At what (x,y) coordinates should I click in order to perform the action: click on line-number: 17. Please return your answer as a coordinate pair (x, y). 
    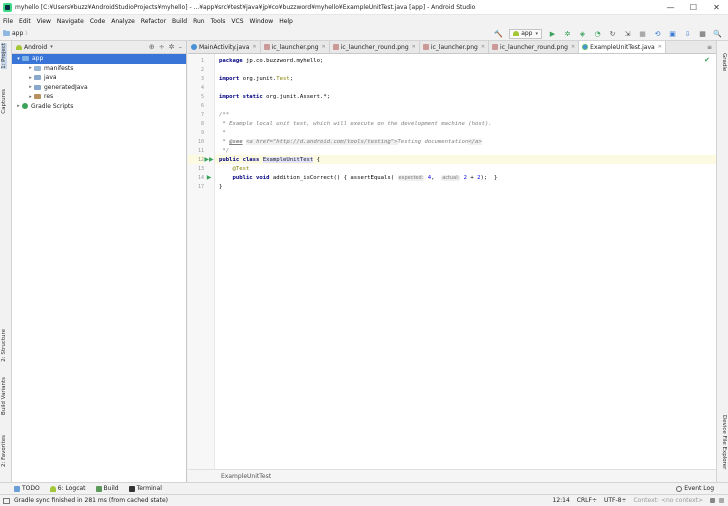
    Looking at the image, I should click on (196, 186).